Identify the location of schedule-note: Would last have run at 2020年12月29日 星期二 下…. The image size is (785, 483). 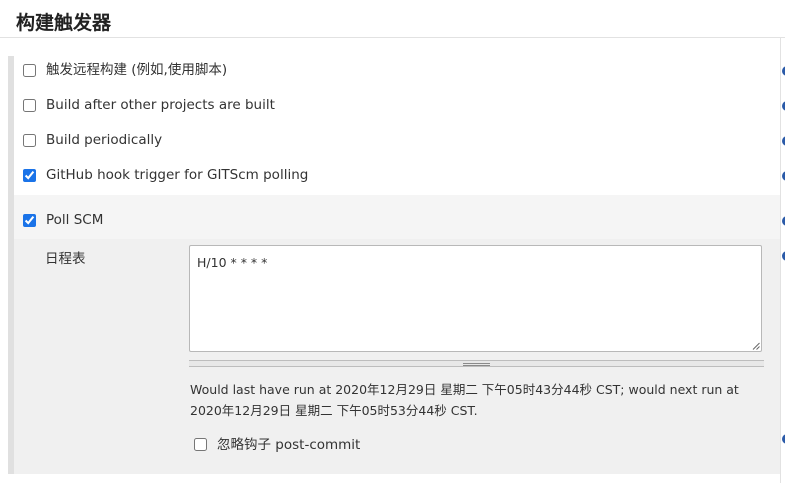
(477, 400).